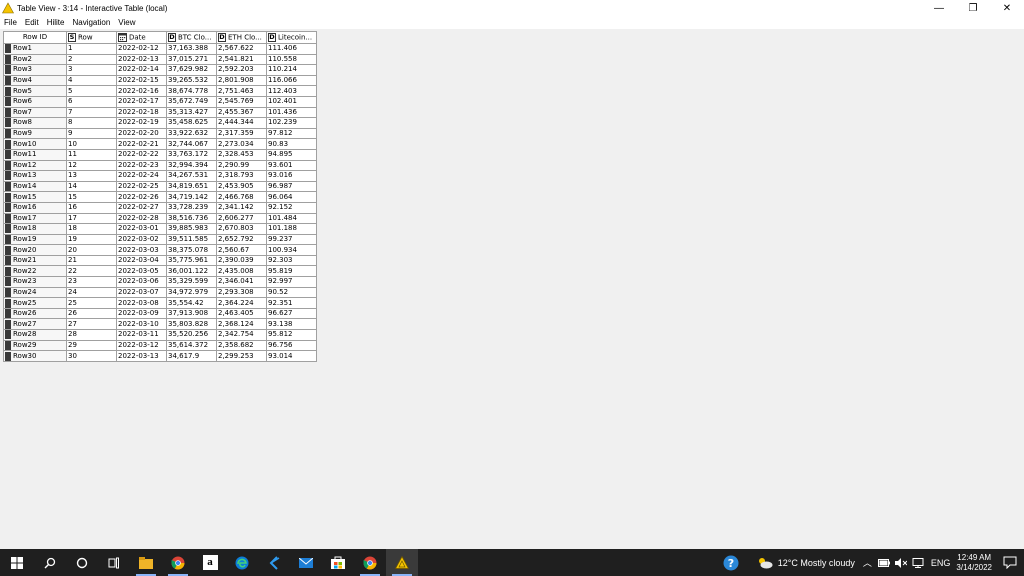 The width and height of the screenshot is (1024, 576). Describe the element at coordinates (35, 133) in the screenshot. I see `row-id-cell: Row9` at that location.